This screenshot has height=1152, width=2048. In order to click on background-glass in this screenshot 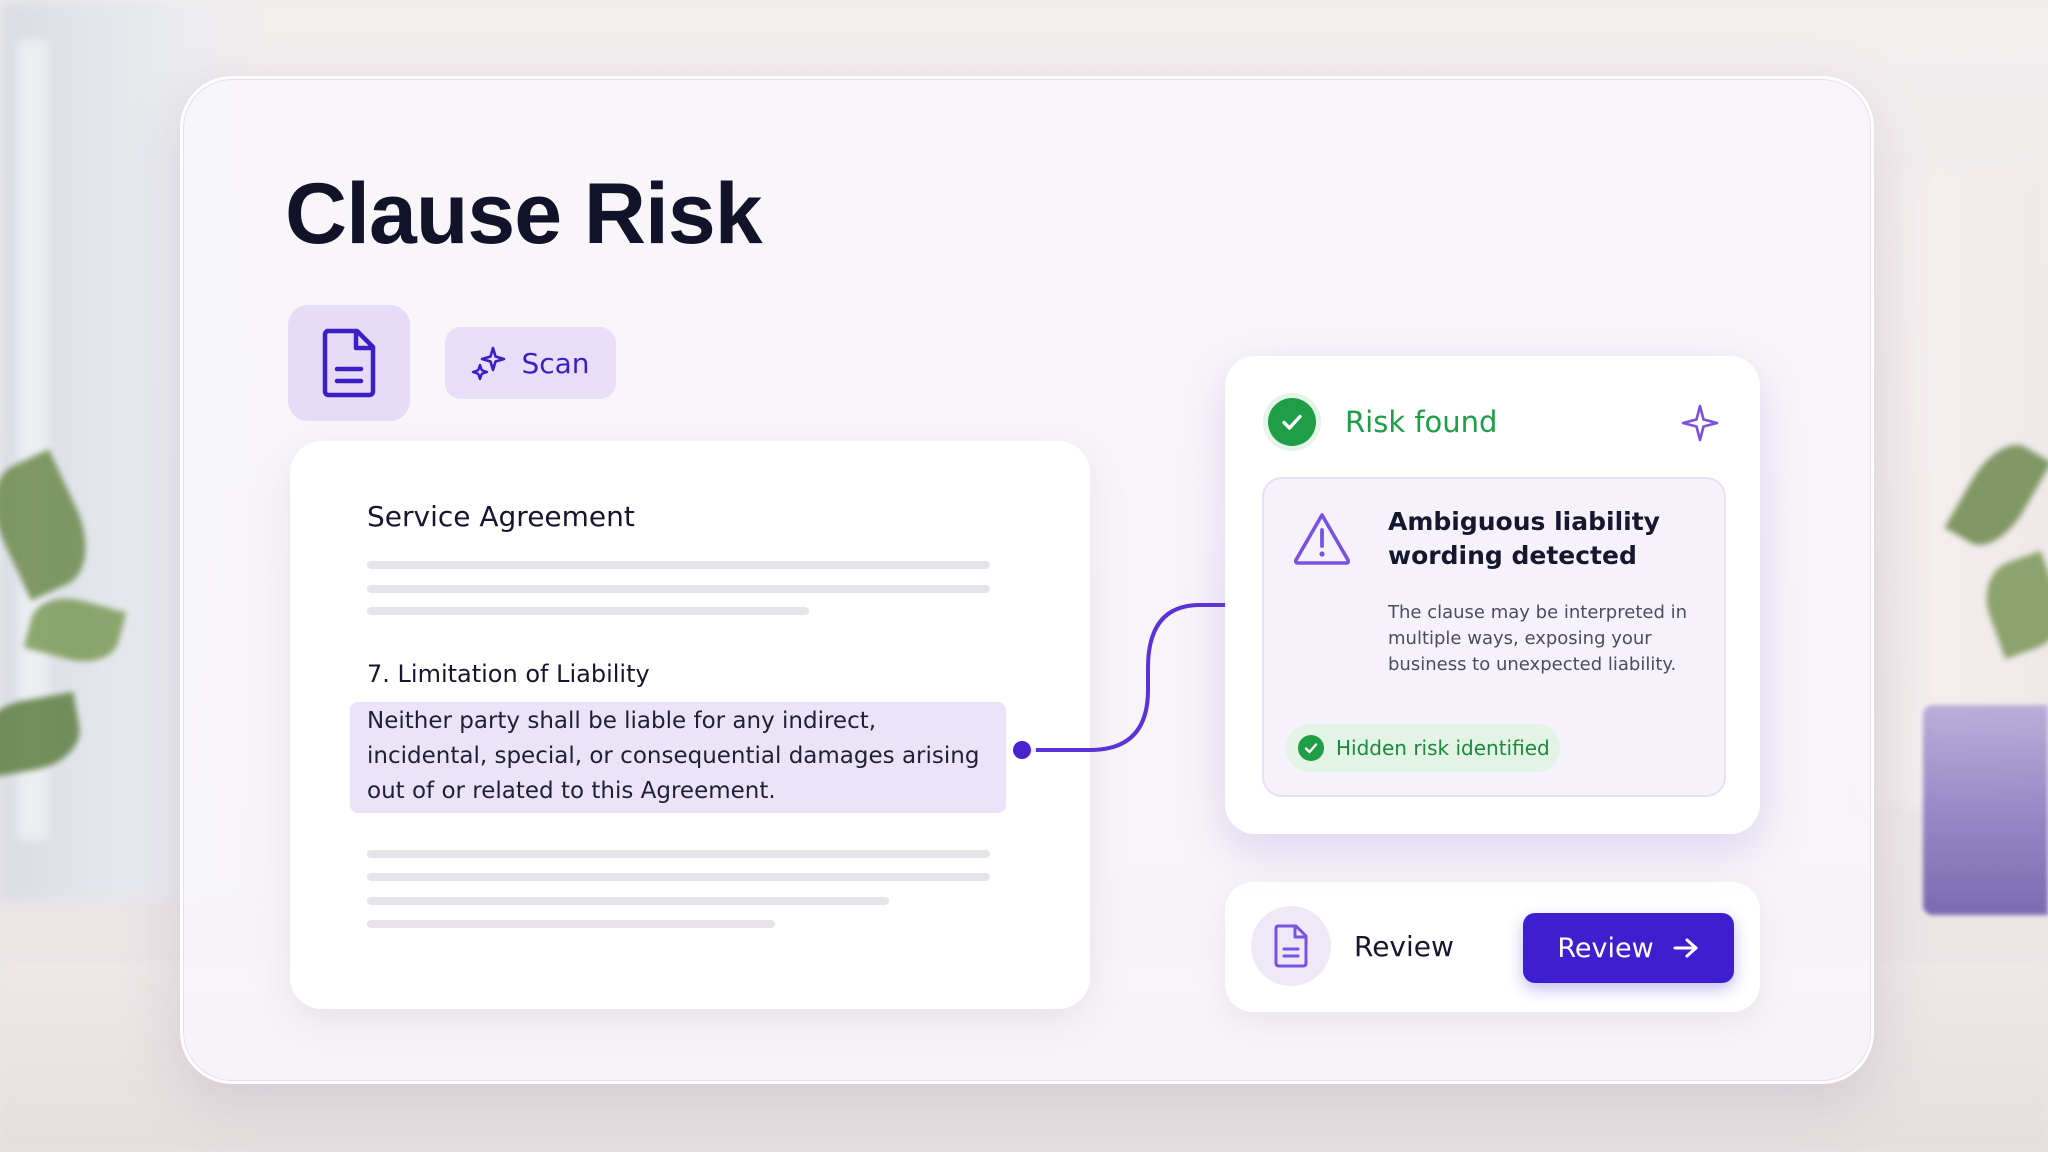, I will do `click(1985, 810)`.